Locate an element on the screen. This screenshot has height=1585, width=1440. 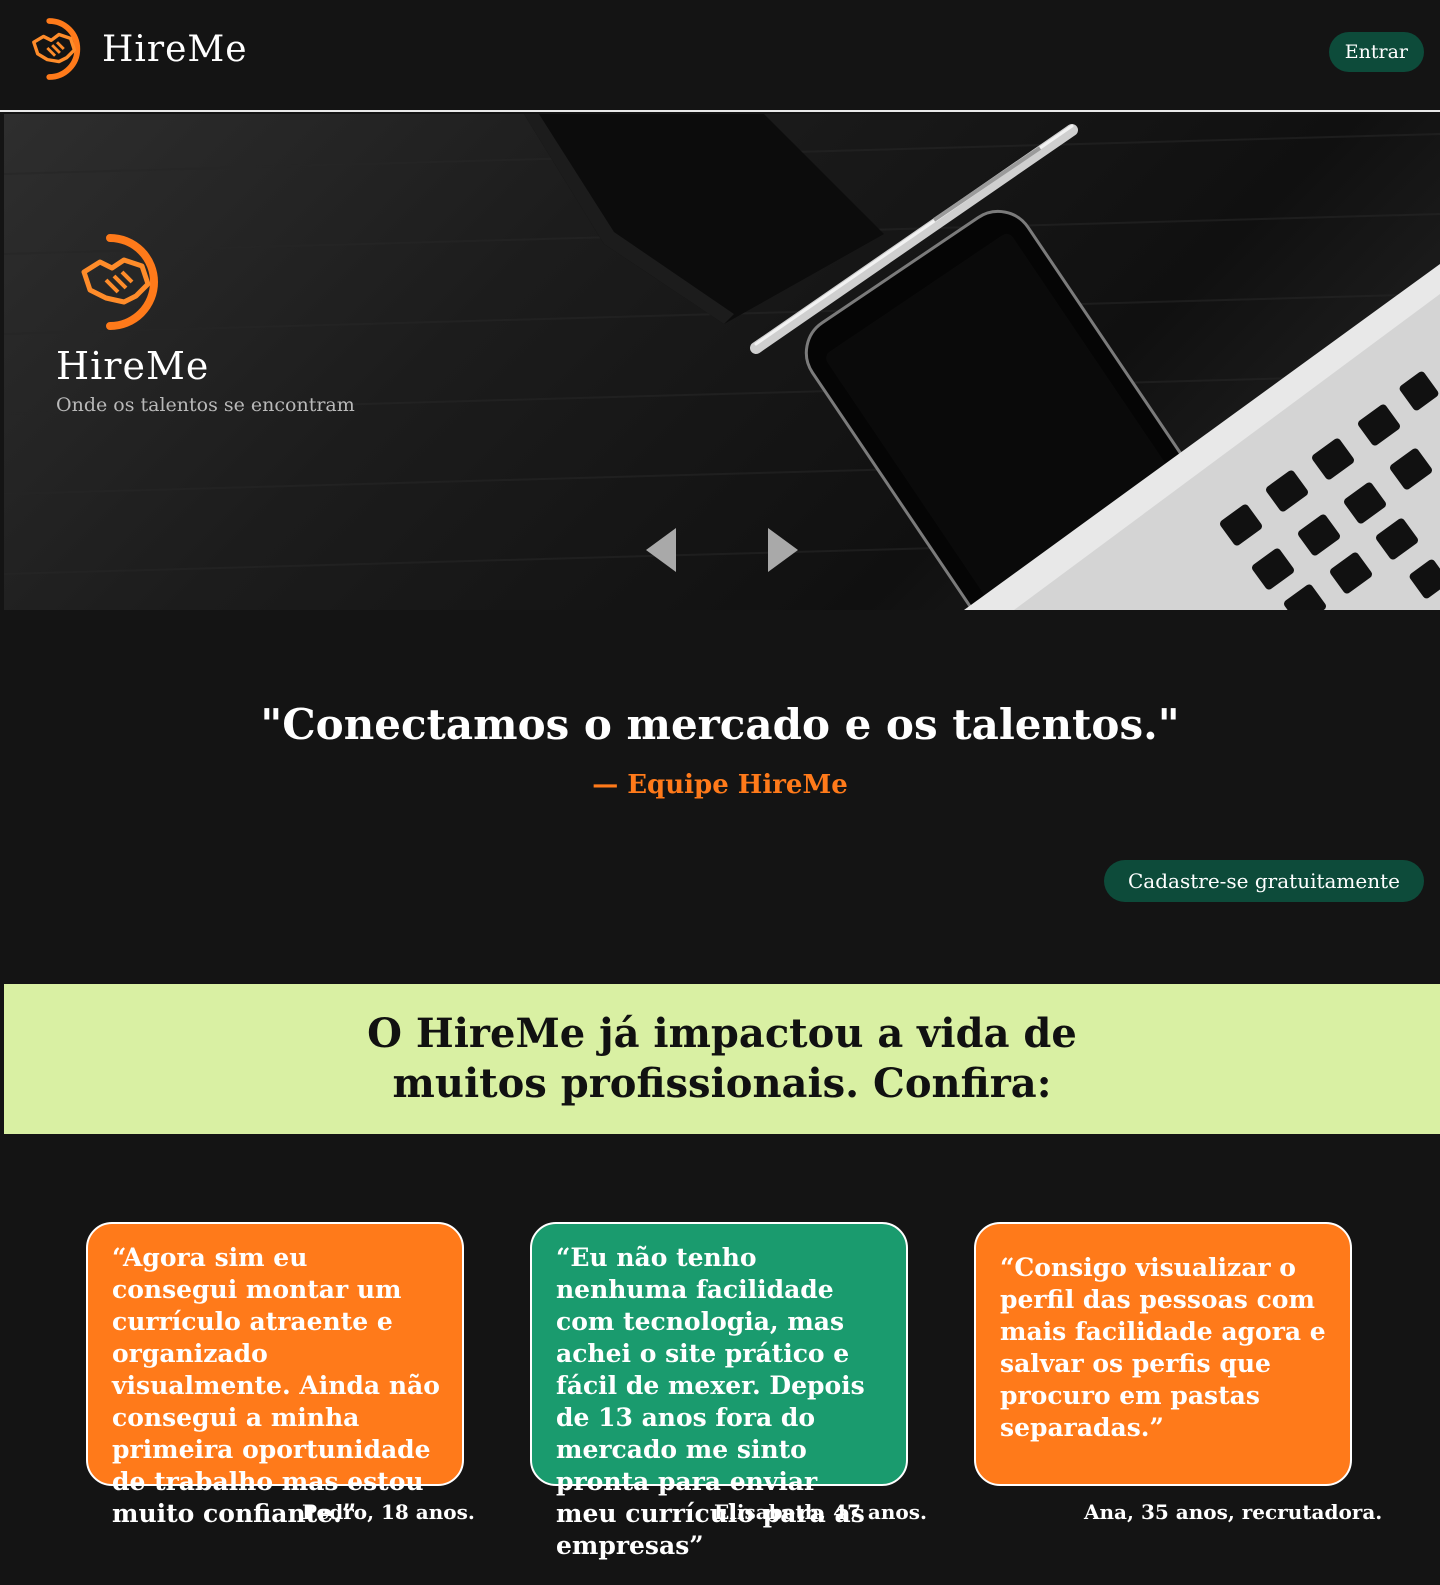
login-button: Entrar is located at coordinates (1376, 52).